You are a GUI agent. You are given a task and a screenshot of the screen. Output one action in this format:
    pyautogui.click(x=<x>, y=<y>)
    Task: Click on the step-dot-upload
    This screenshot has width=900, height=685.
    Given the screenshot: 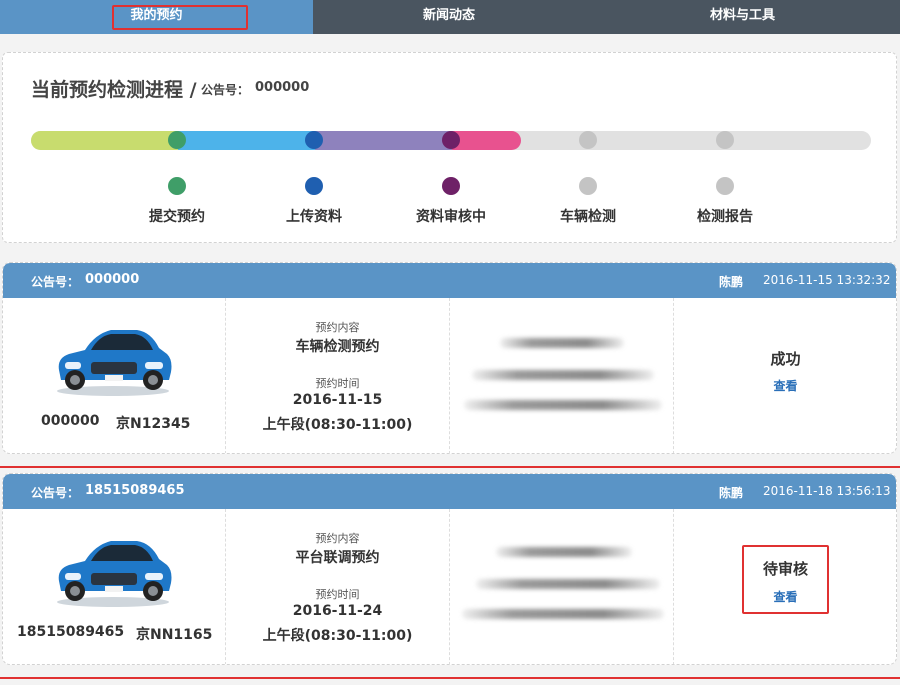 What is the action you would take?
    pyautogui.click(x=314, y=186)
    